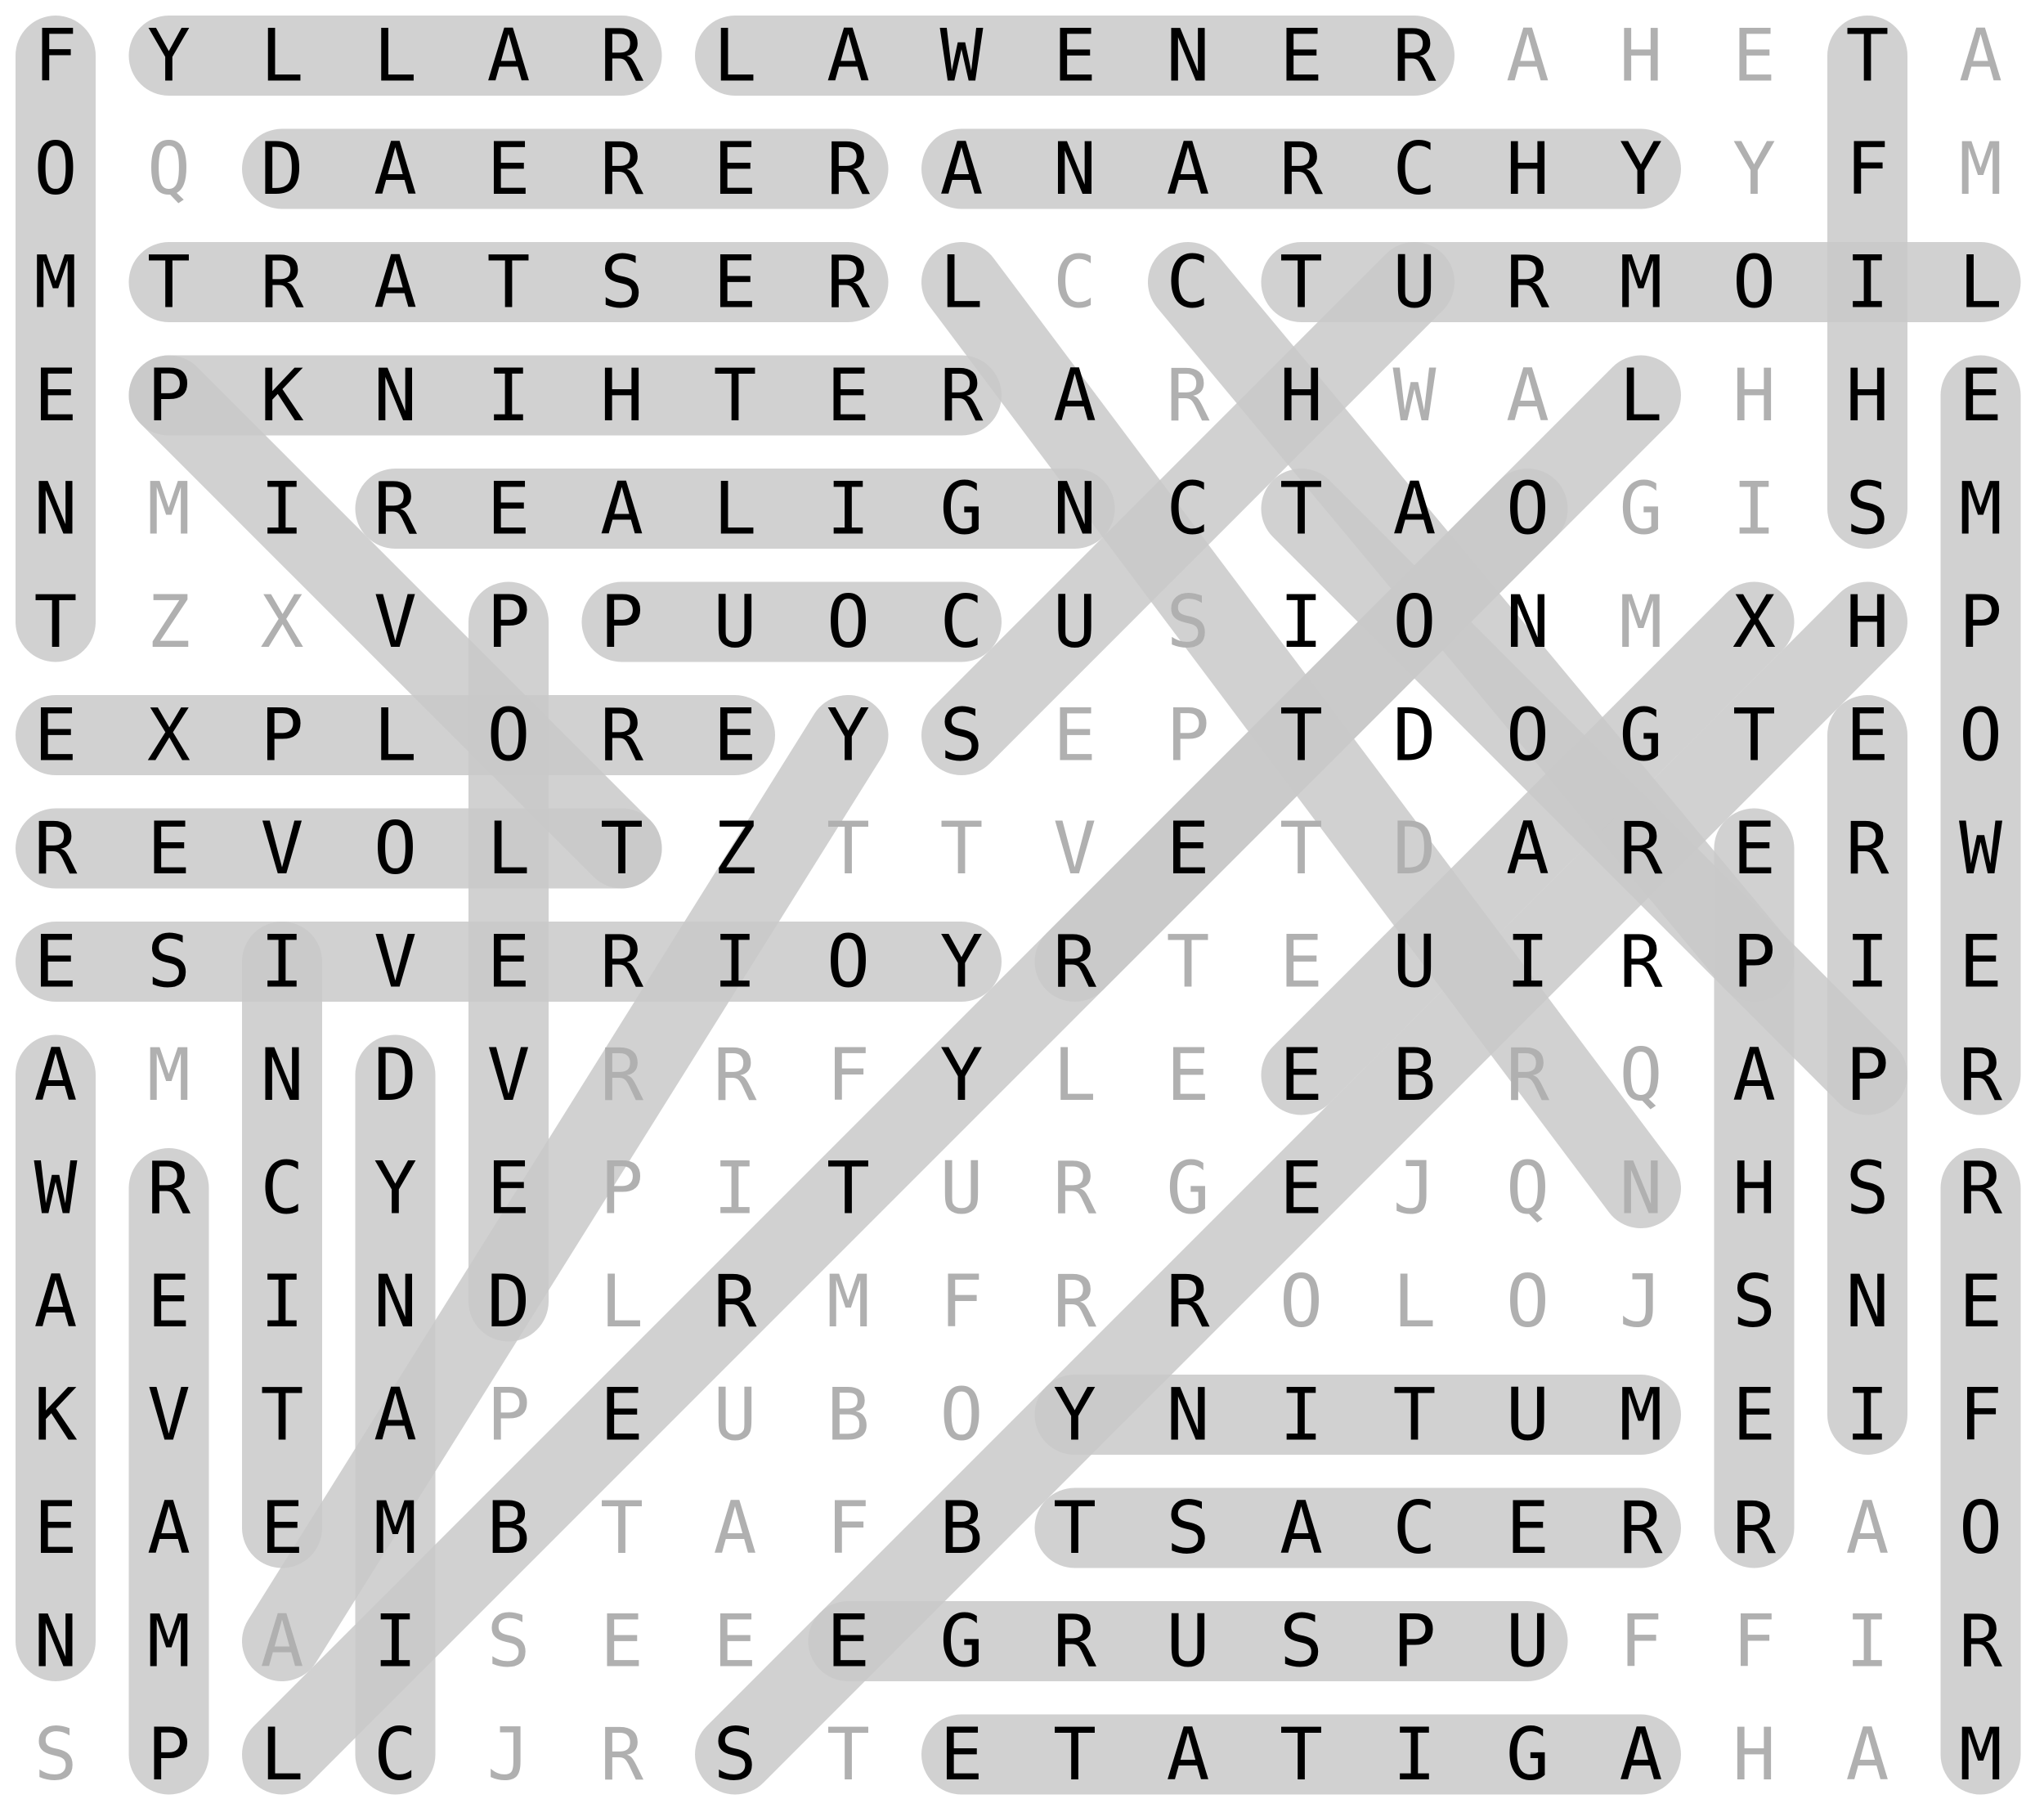  What do you see at coordinates (1754, 509) in the screenshot?
I see `grid-letter-r5-c16: I` at bounding box center [1754, 509].